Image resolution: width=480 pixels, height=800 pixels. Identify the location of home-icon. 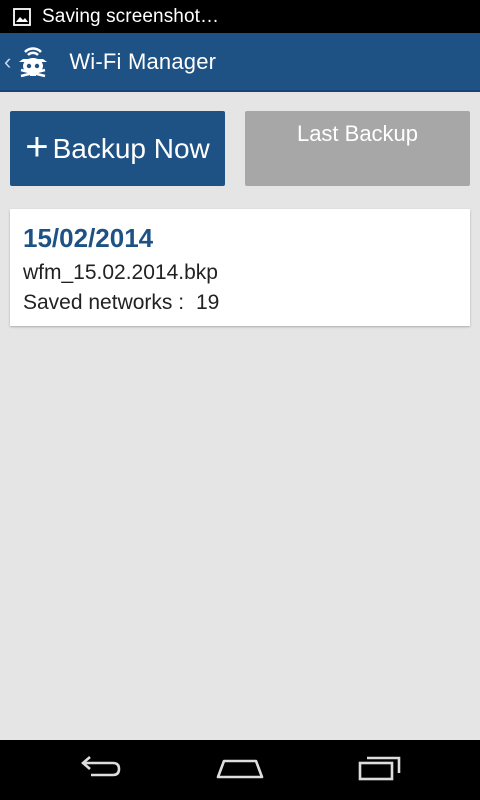
(240, 770).